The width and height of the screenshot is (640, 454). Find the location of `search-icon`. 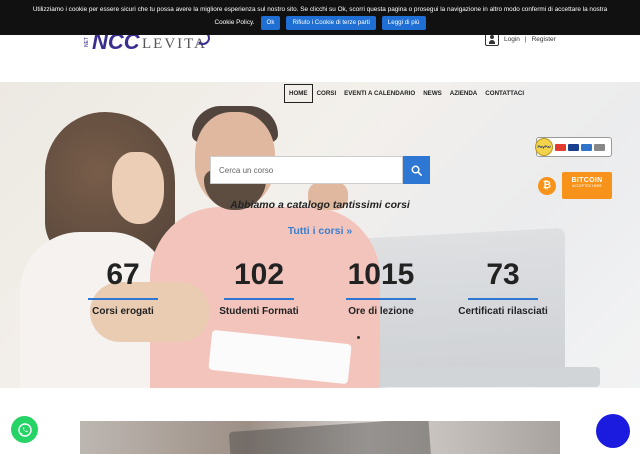

search-icon is located at coordinates (416, 170).